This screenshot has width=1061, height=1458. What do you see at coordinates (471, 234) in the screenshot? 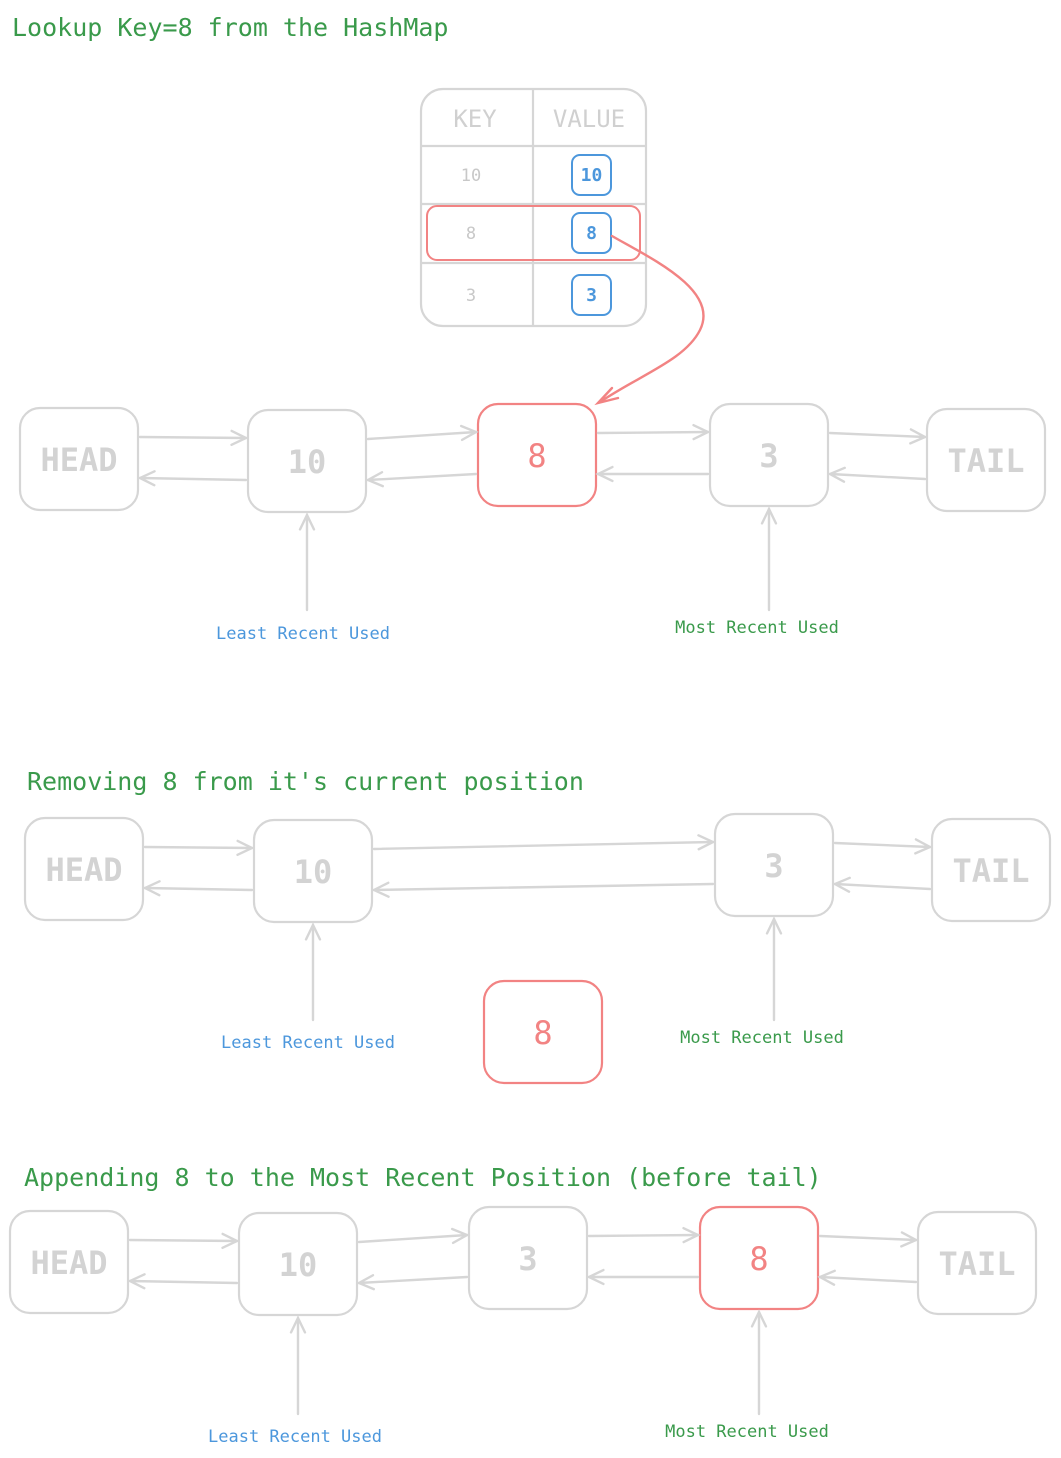
I see `hashmap-key: 8` at bounding box center [471, 234].